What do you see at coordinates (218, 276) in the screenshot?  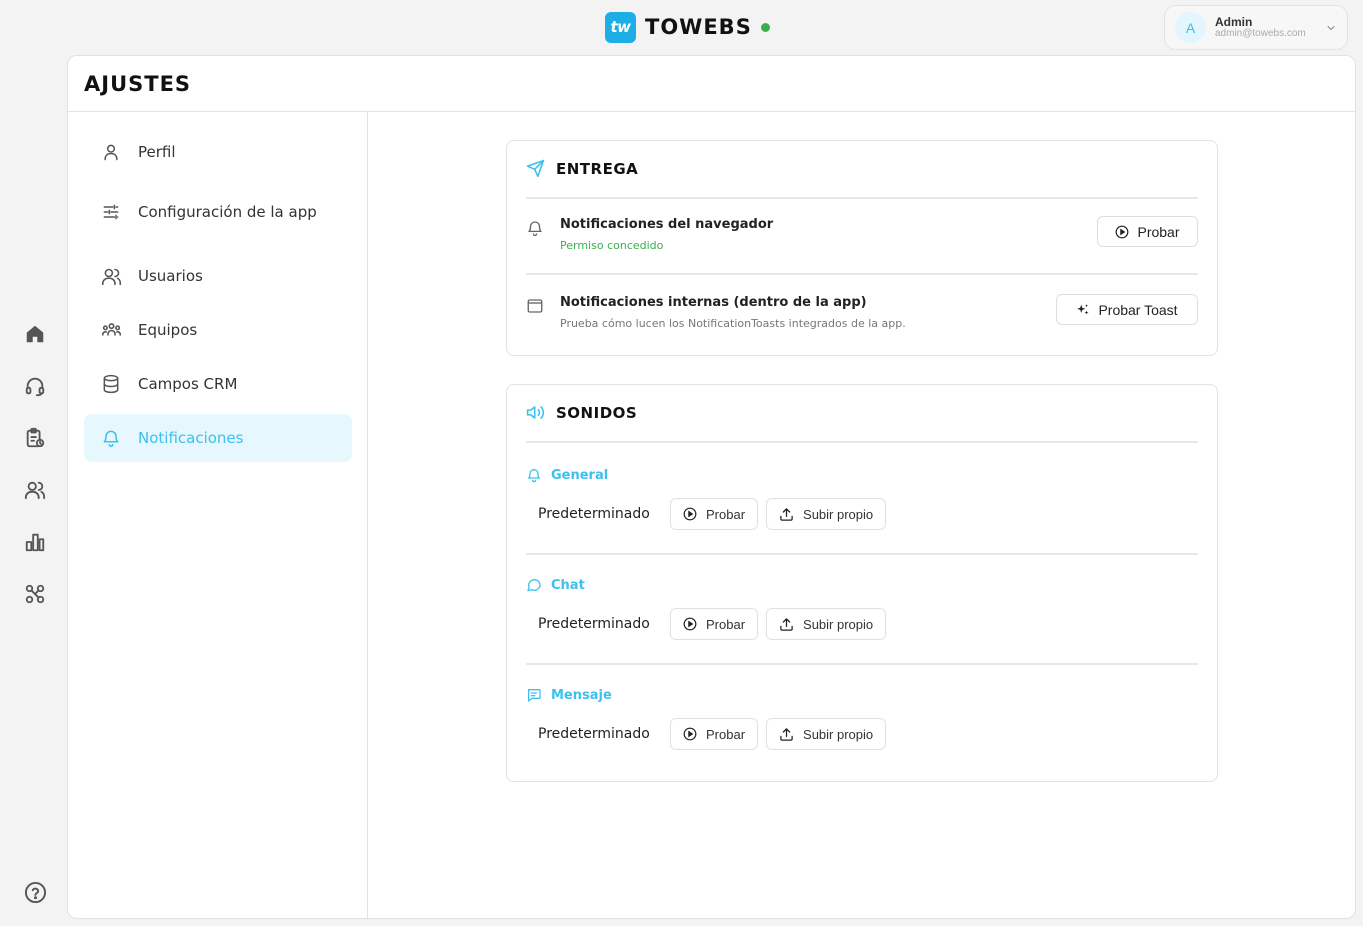 I see `nav-item-usuarios: Usuarios` at bounding box center [218, 276].